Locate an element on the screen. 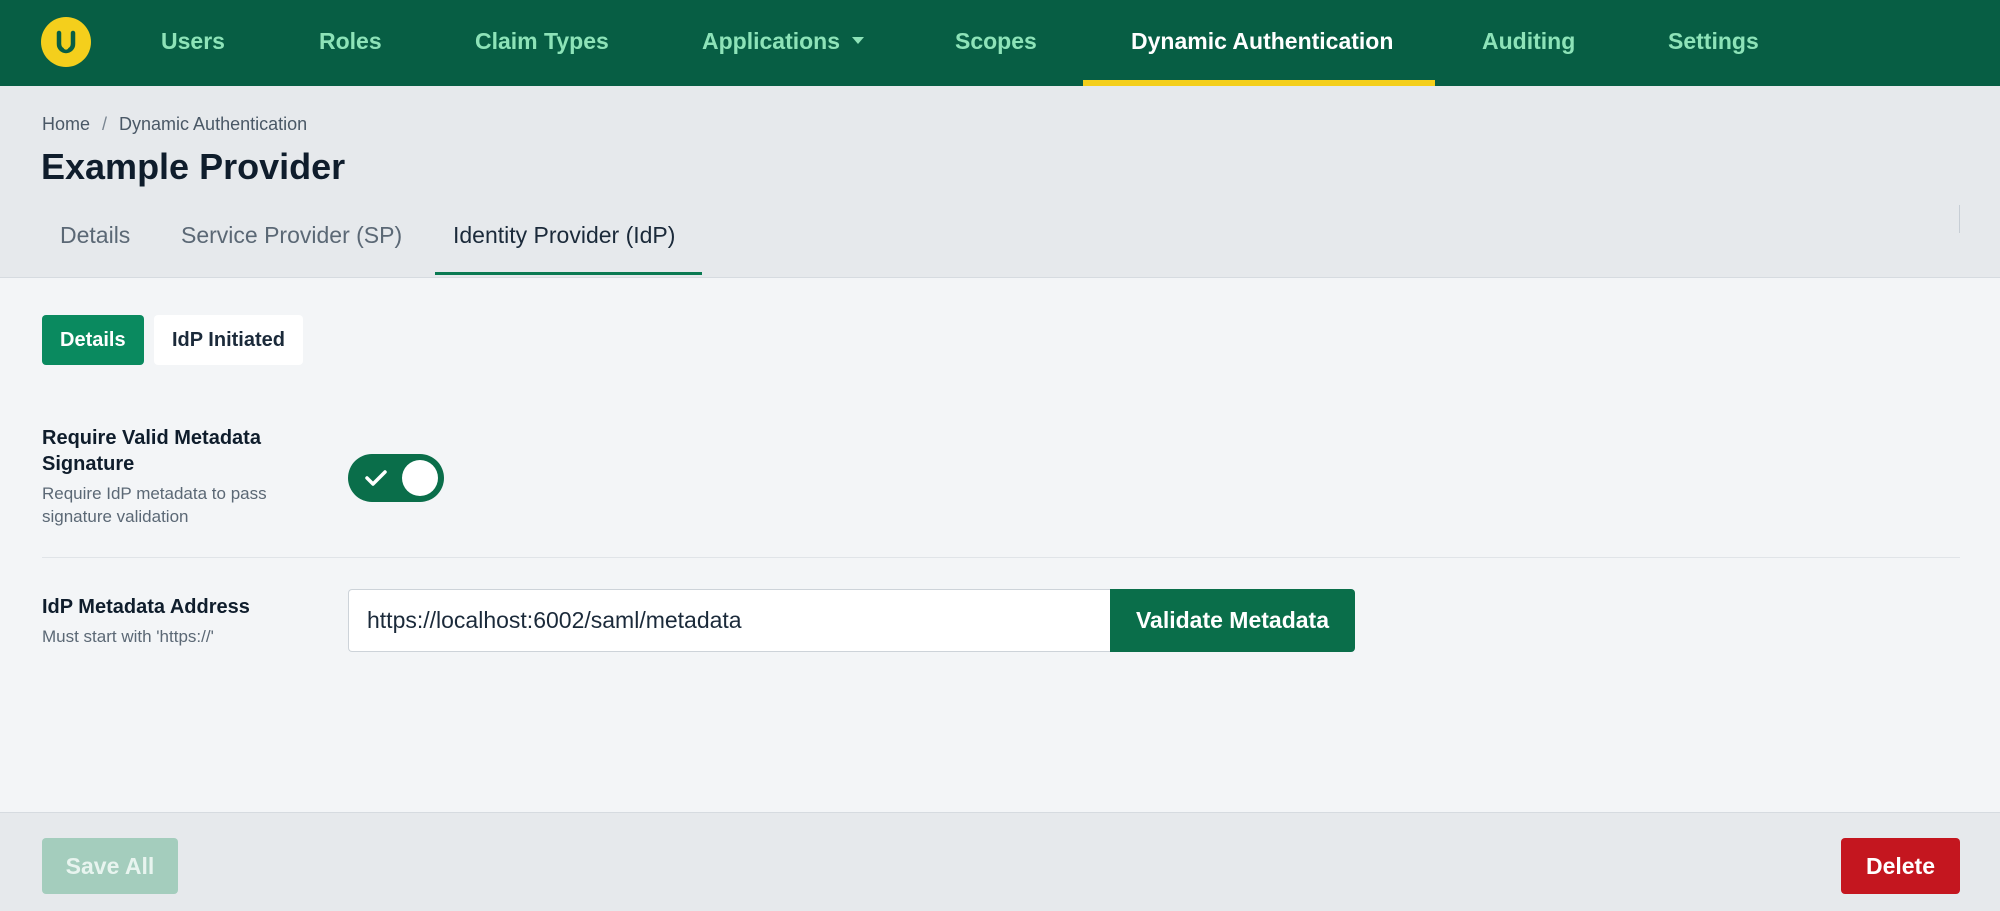 The width and height of the screenshot is (2000, 911). u-logo-icon is located at coordinates (66, 42).